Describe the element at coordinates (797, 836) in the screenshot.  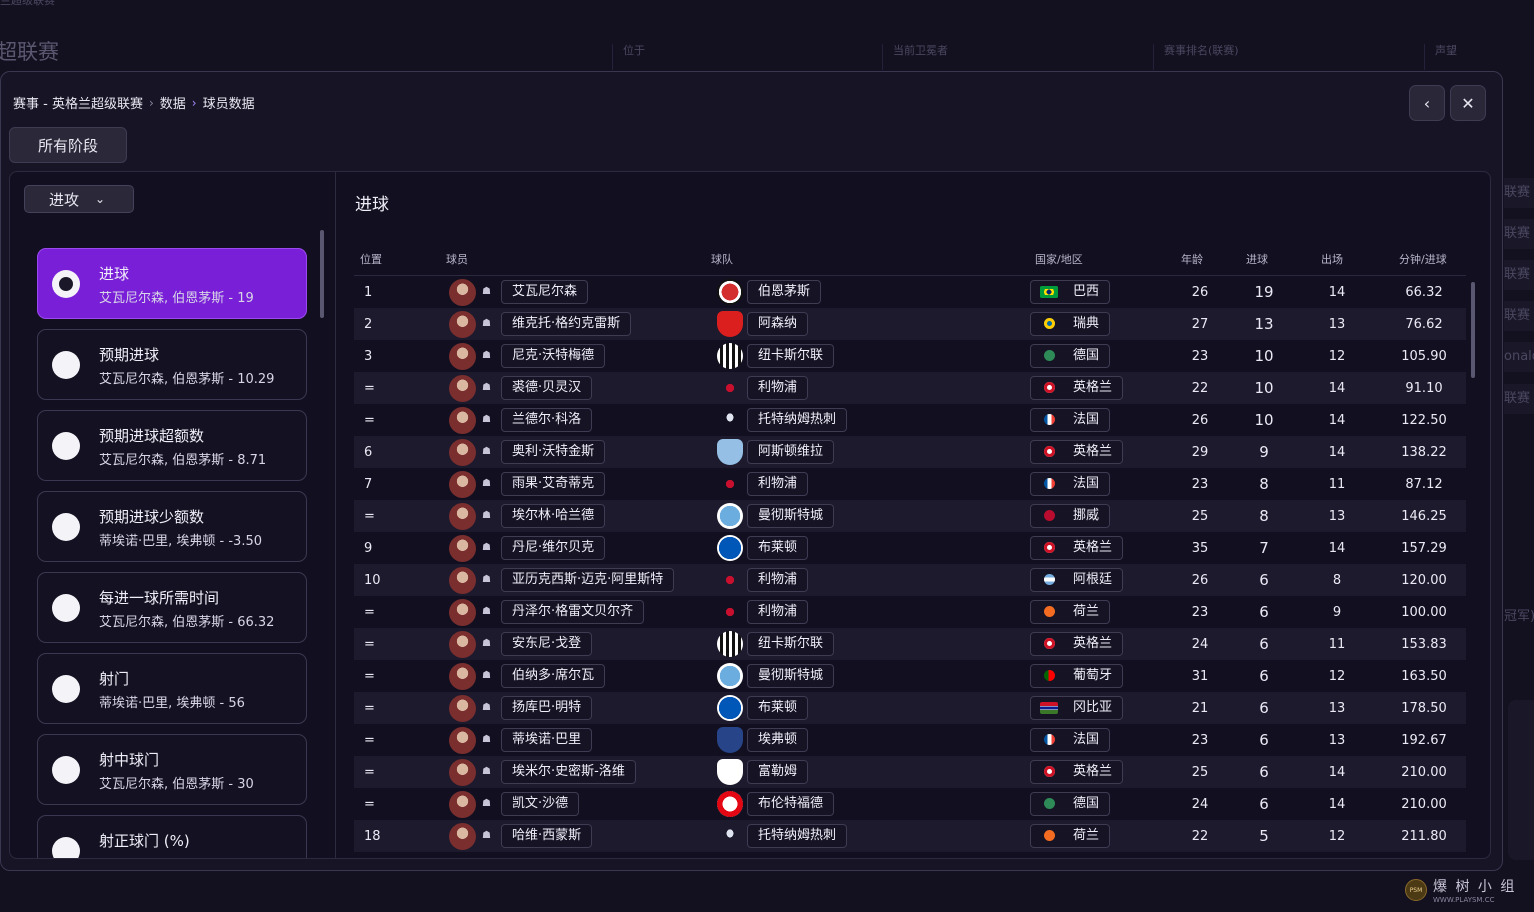
I see `team-name-link: 托特纳姆热刺` at that location.